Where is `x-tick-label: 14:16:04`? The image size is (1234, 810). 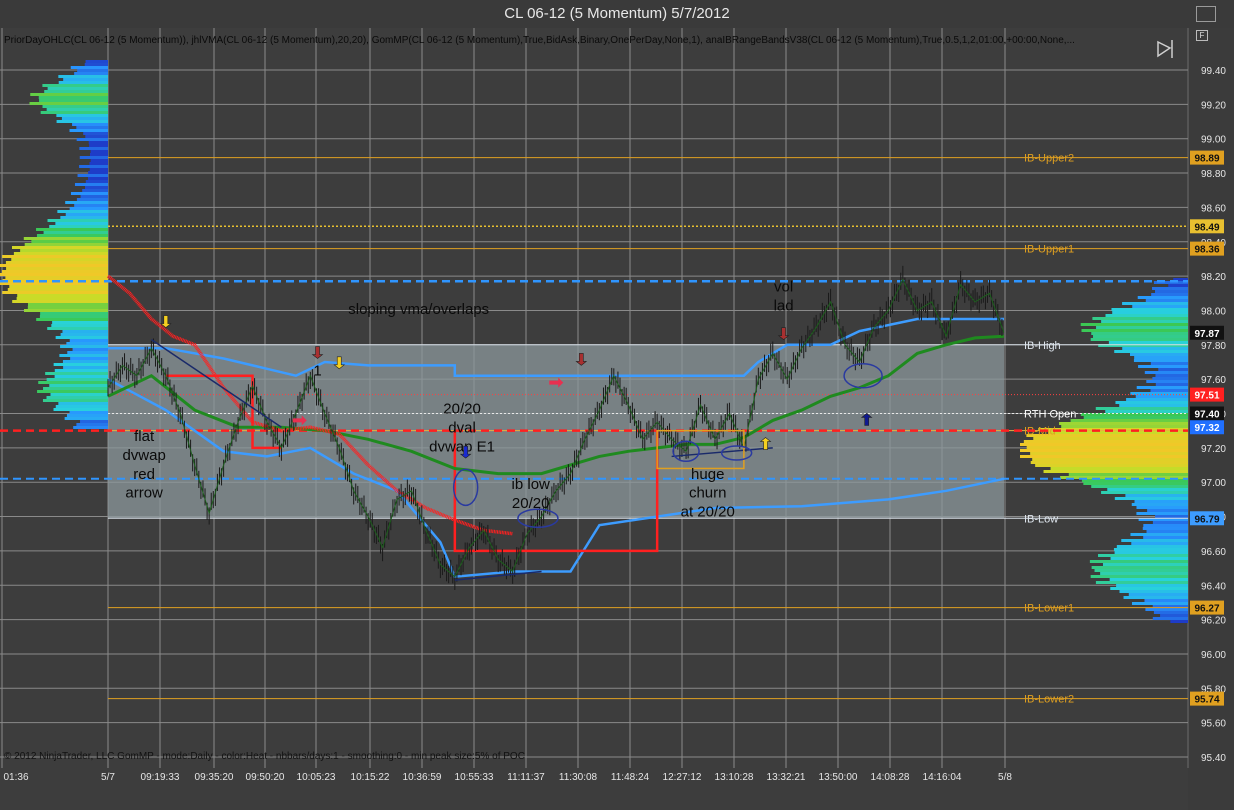 x-tick-label: 14:16:04 is located at coordinates (942, 777).